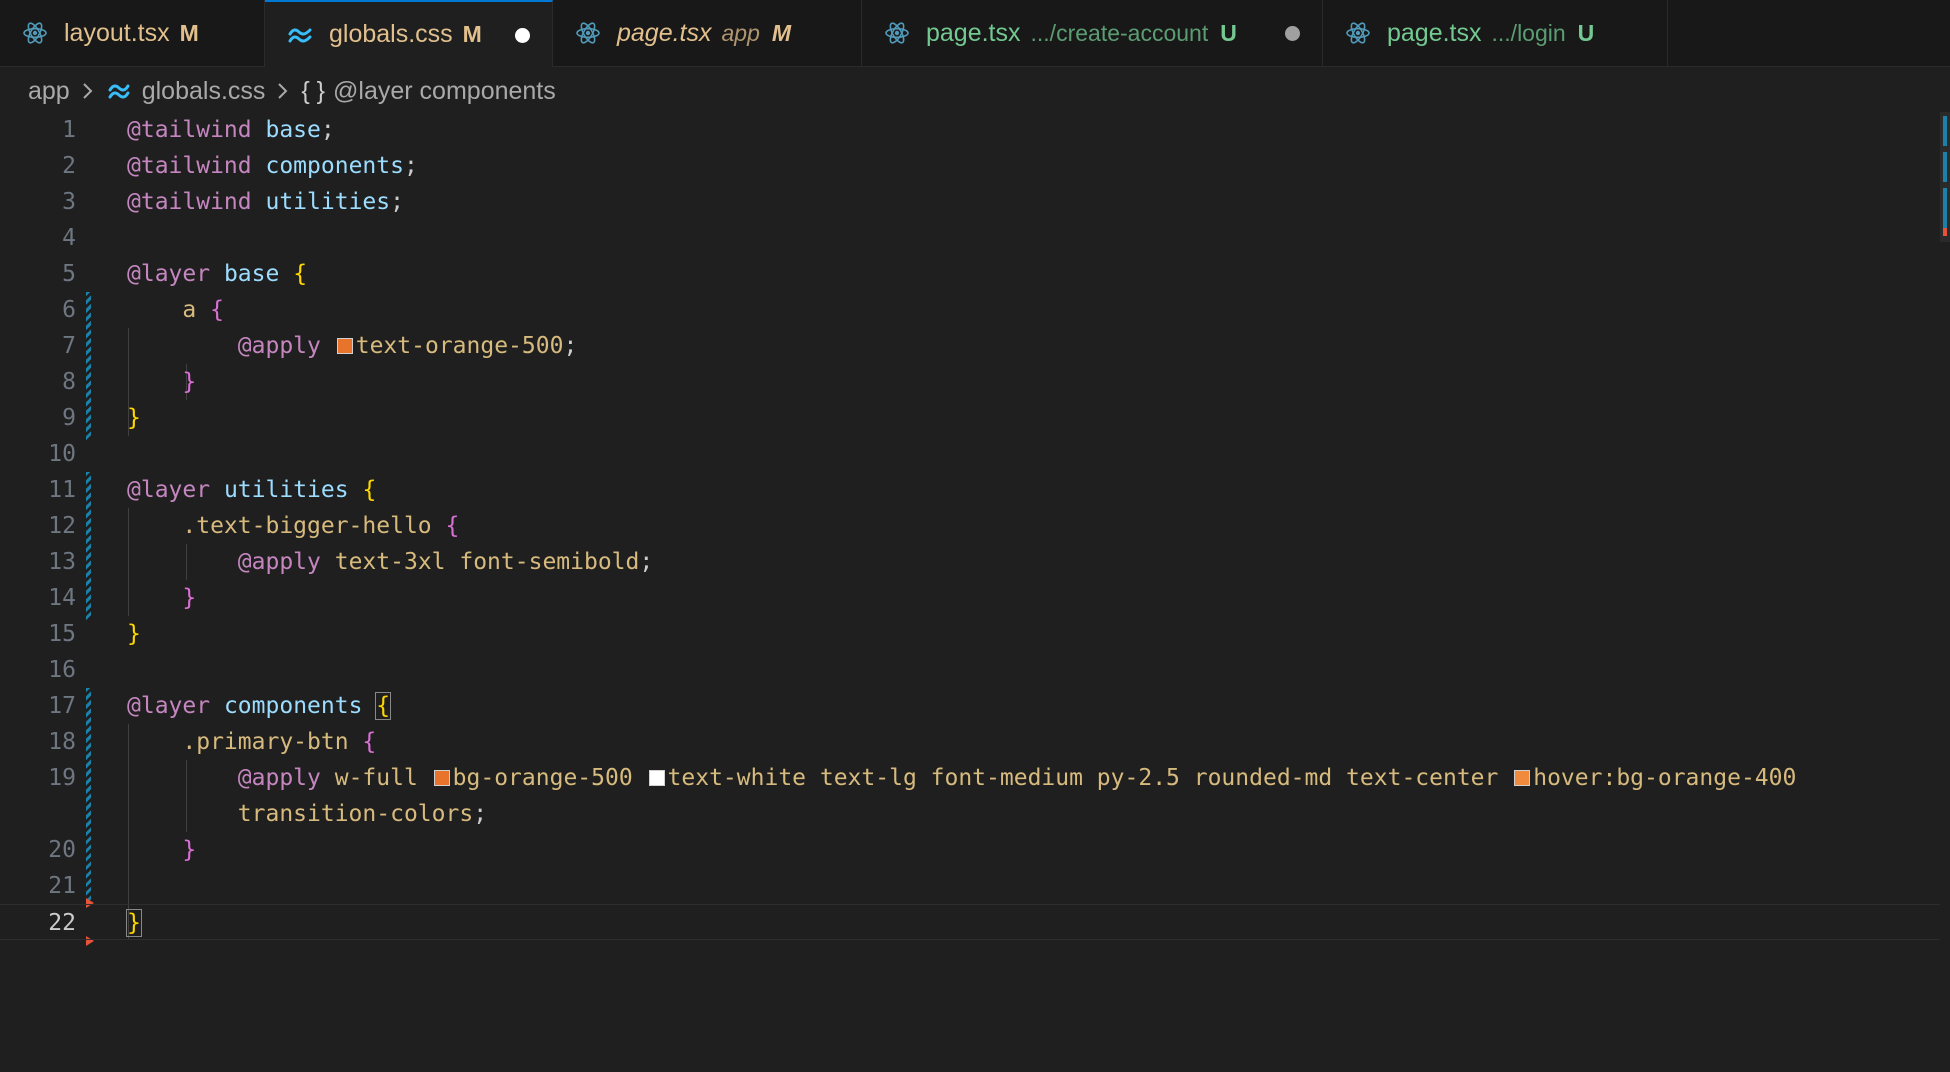 This screenshot has height=1072, width=1950. I want to click on code-token: @layer, so click(169, 706).